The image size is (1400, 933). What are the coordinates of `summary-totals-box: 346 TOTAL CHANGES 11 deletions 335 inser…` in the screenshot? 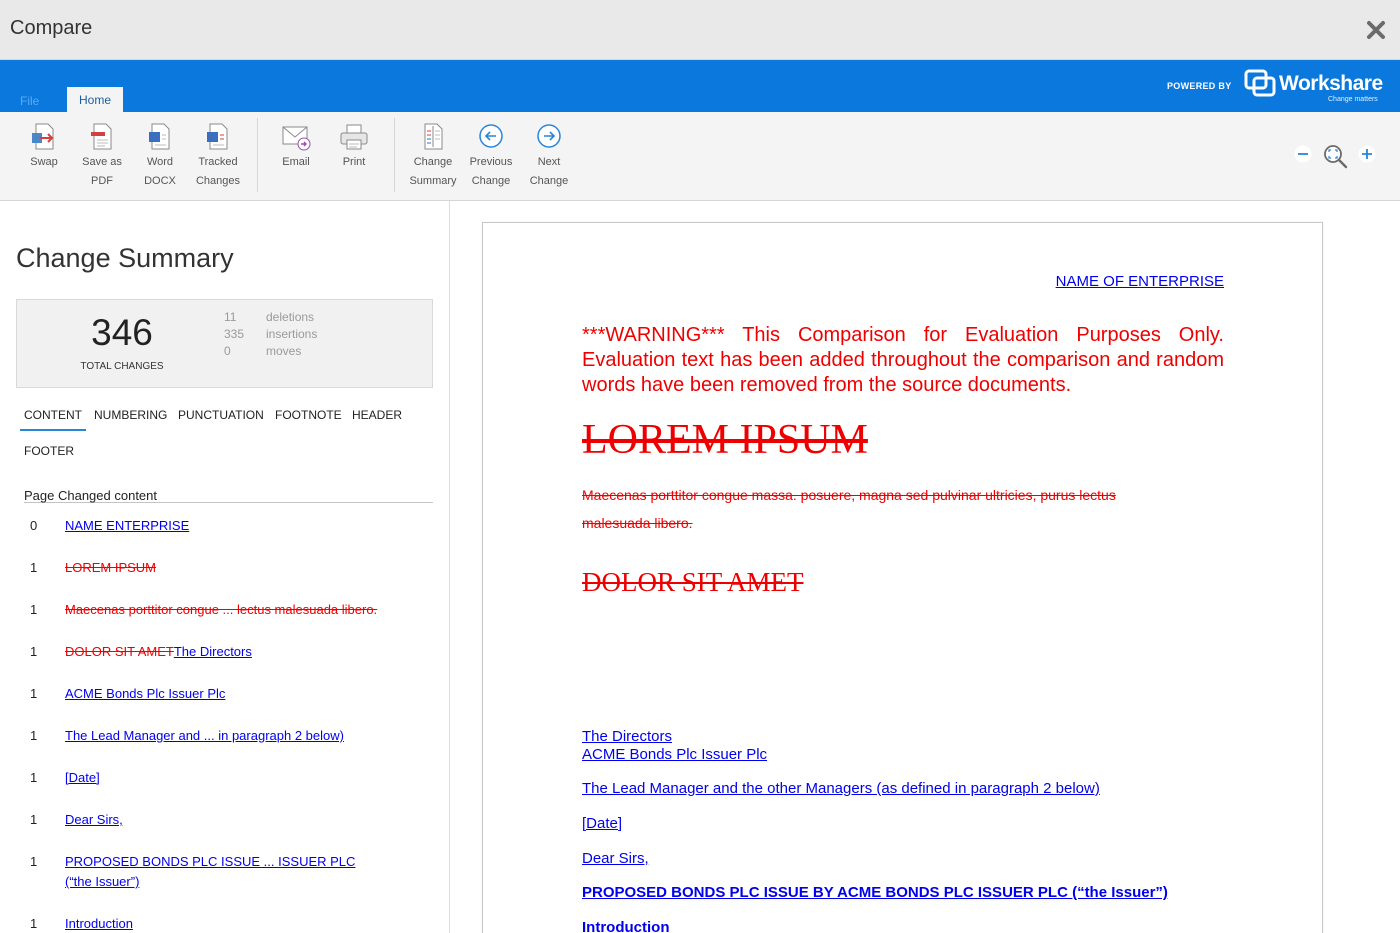 It's located at (224, 343).